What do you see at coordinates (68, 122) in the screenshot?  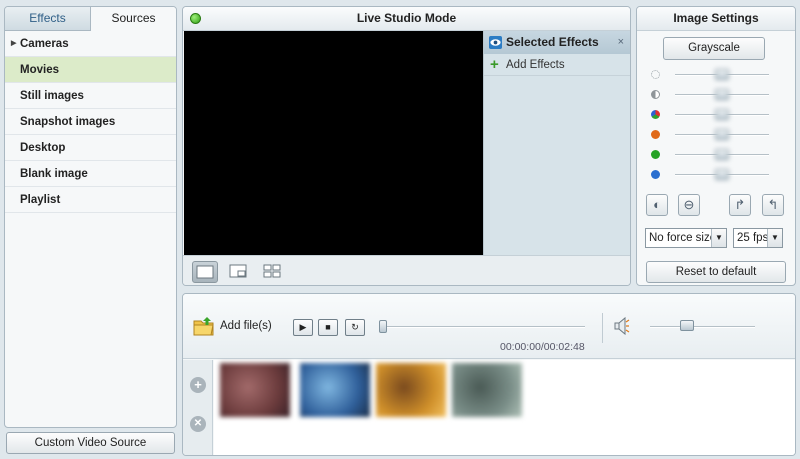 I see `source-item-label: Snapshot images` at bounding box center [68, 122].